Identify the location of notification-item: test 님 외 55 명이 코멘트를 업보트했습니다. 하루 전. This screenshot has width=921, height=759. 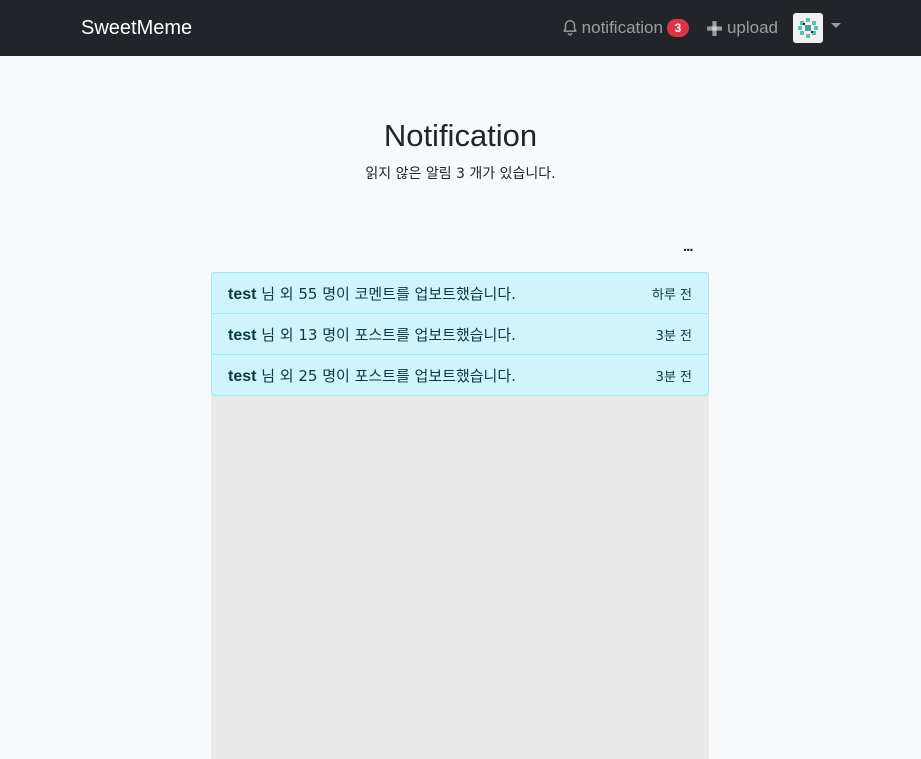
(460, 293).